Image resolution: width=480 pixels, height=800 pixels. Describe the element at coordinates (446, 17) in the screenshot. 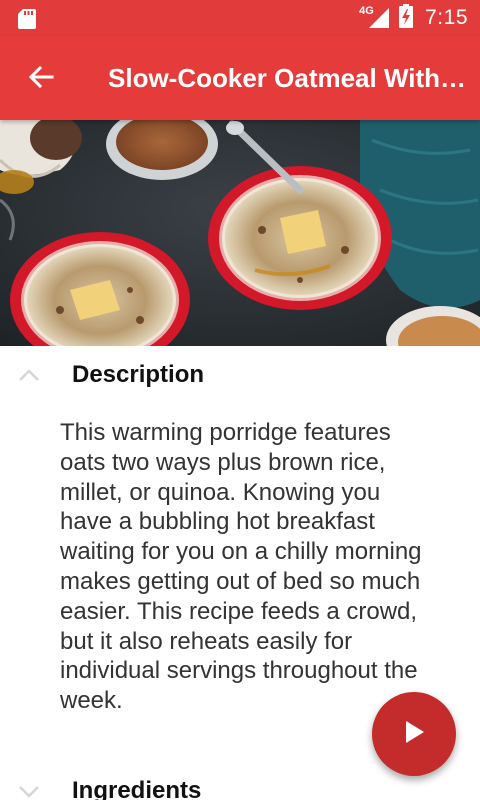

I see `status-time: 7:15` at that location.